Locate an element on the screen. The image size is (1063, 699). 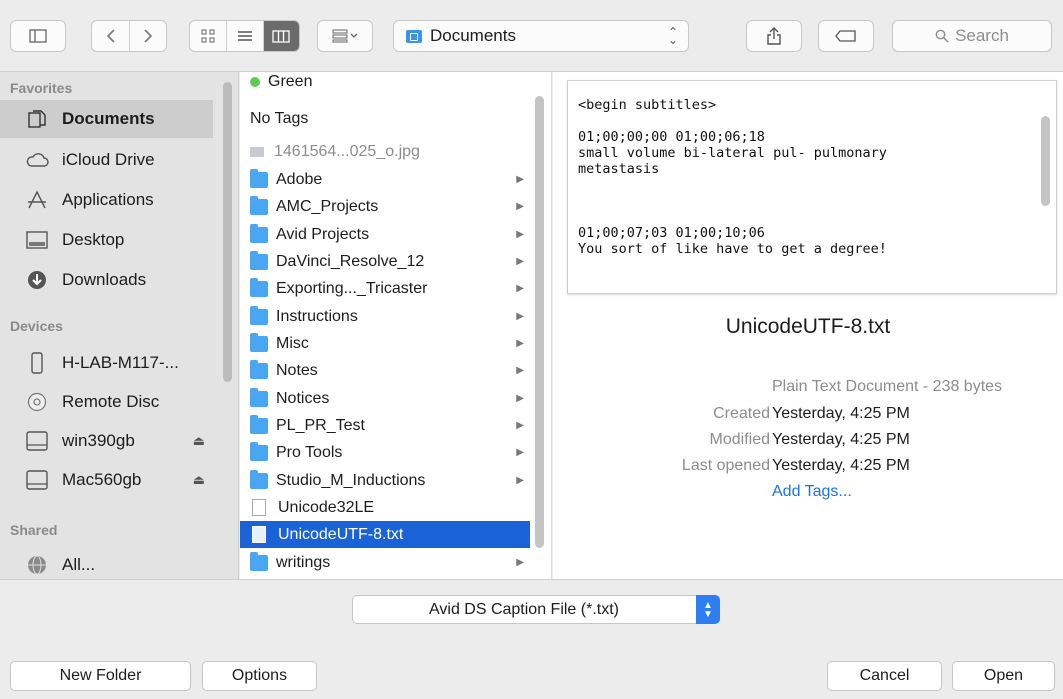
sidebar-item-label: Downloads is located at coordinates (104, 279).